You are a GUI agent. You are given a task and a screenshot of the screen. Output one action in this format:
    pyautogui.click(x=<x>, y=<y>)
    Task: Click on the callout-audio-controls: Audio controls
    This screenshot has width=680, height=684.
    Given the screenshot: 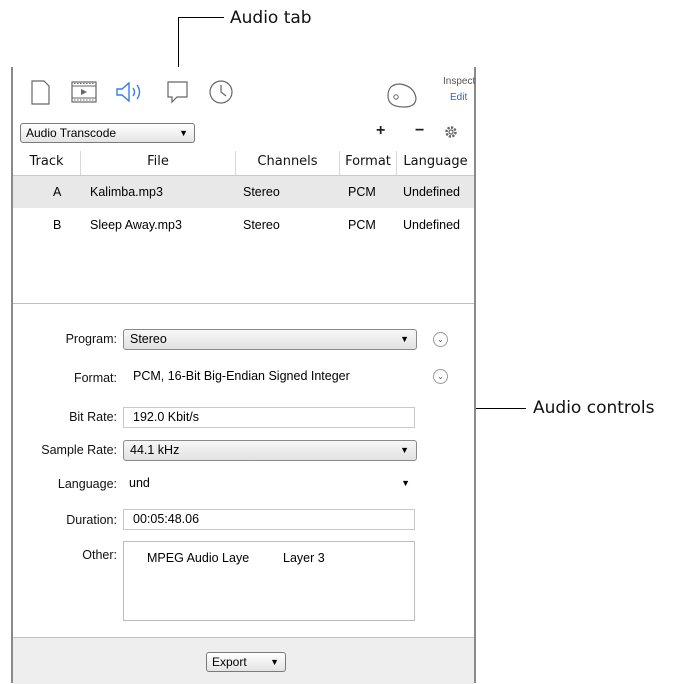 What is the action you would take?
    pyautogui.click(x=594, y=408)
    